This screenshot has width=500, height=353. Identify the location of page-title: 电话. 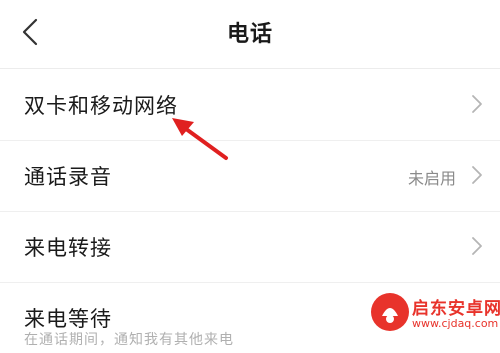
(249, 34).